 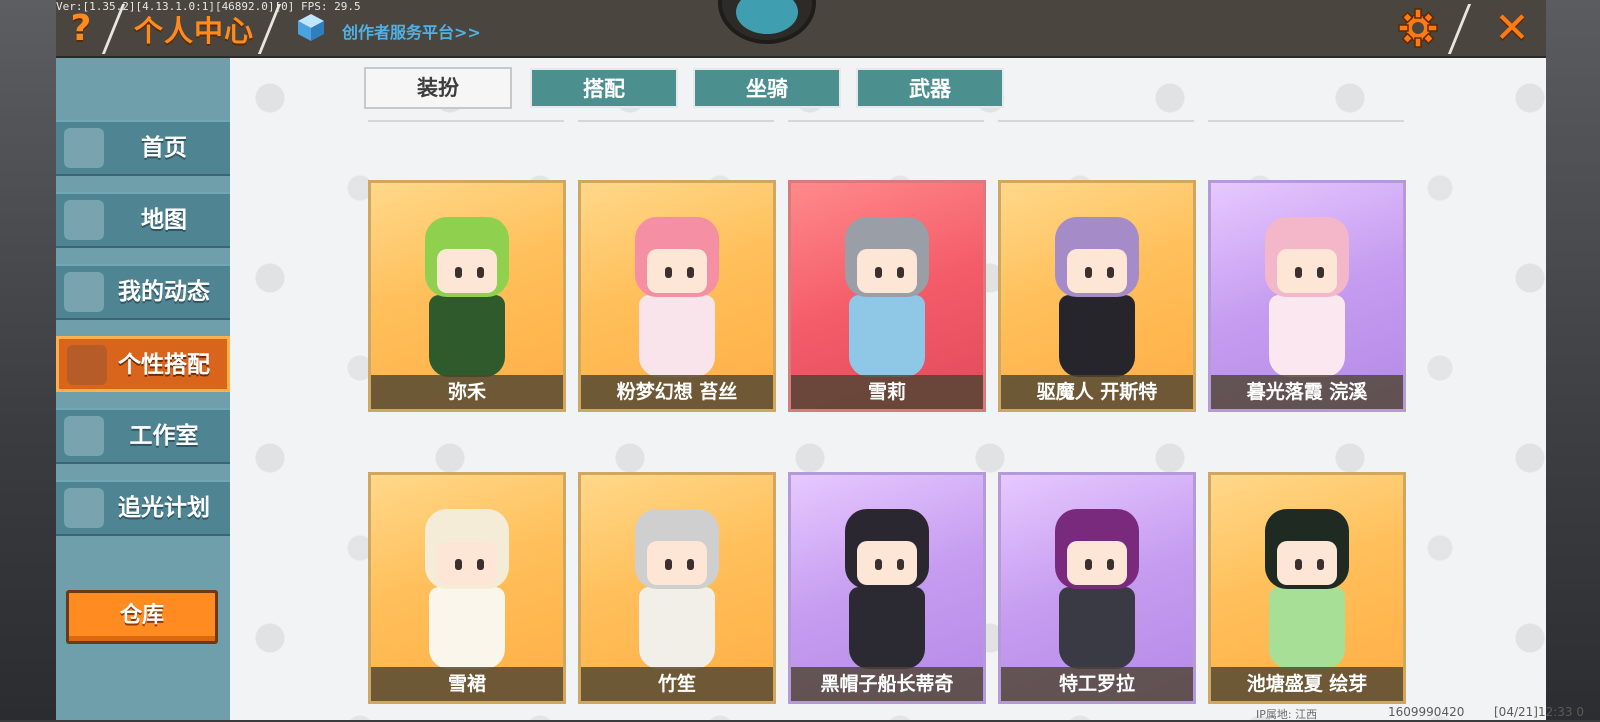 I want to click on outfit-card: 池塘盛夏 绘芽, so click(x=1307, y=588).